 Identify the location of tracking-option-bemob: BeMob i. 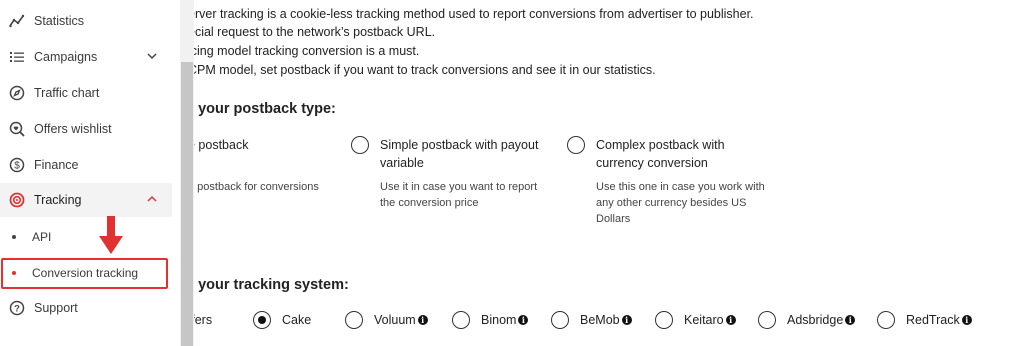
(606, 320).